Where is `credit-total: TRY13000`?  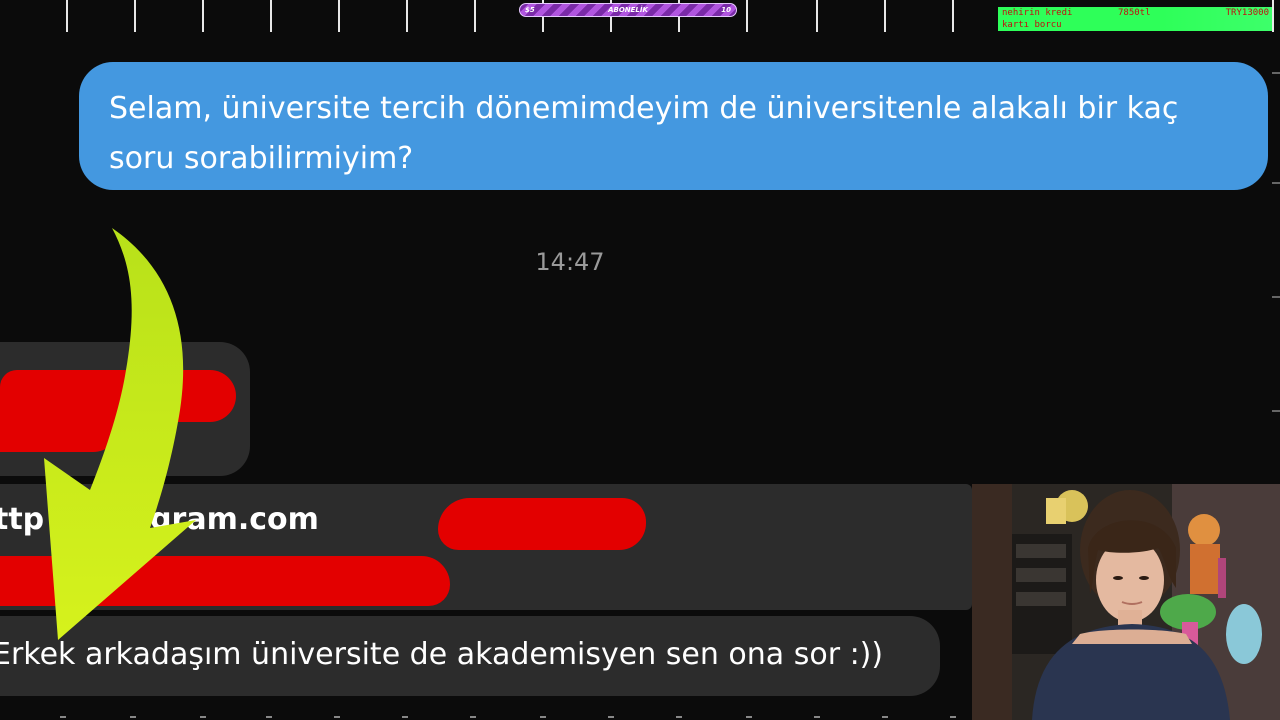
credit-total: TRY13000 is located at coordinates (1247, 13).